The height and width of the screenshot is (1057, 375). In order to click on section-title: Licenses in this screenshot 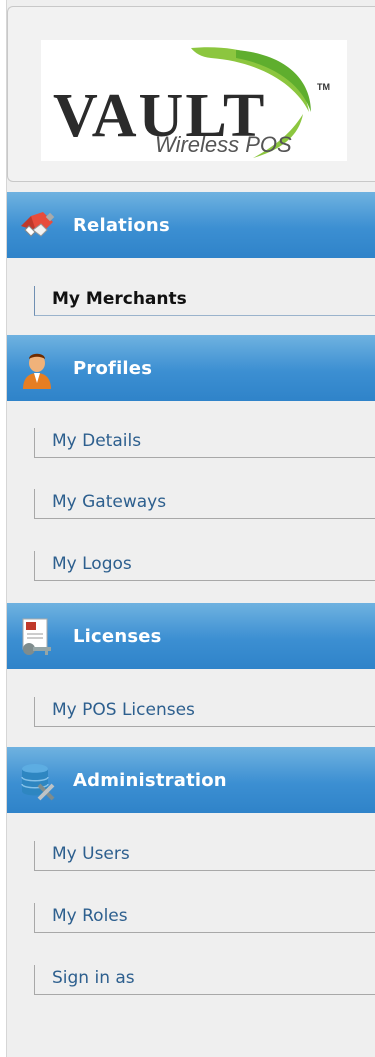, I will do `click(117, 636)`.